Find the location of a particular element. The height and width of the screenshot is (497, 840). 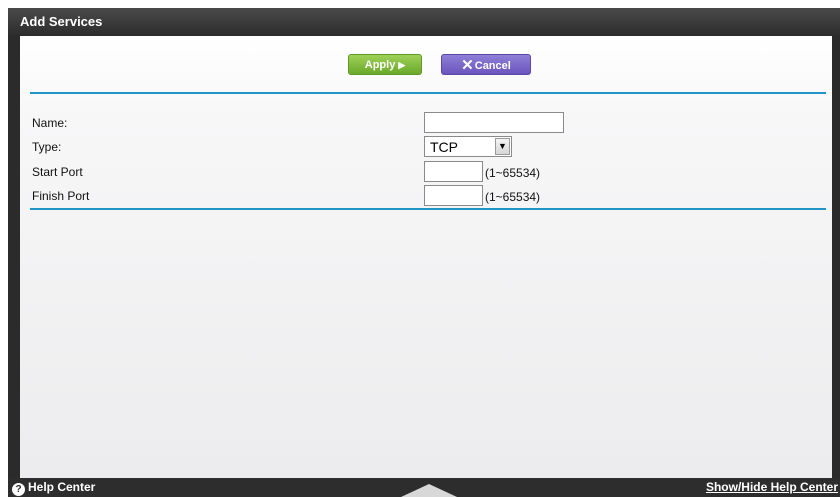

start-port-label: Start Port is located at coordinates (57, 172).